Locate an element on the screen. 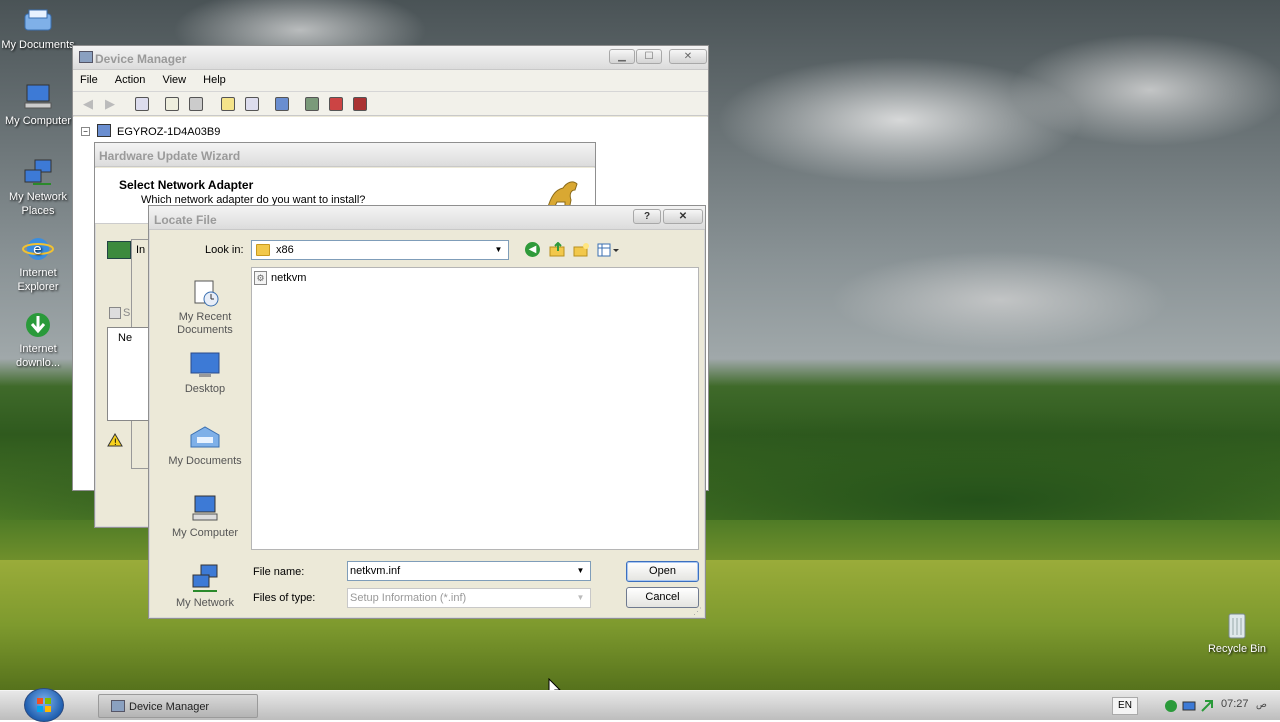  safely-remove-tray-icon is located at coordinates (1207, 706).